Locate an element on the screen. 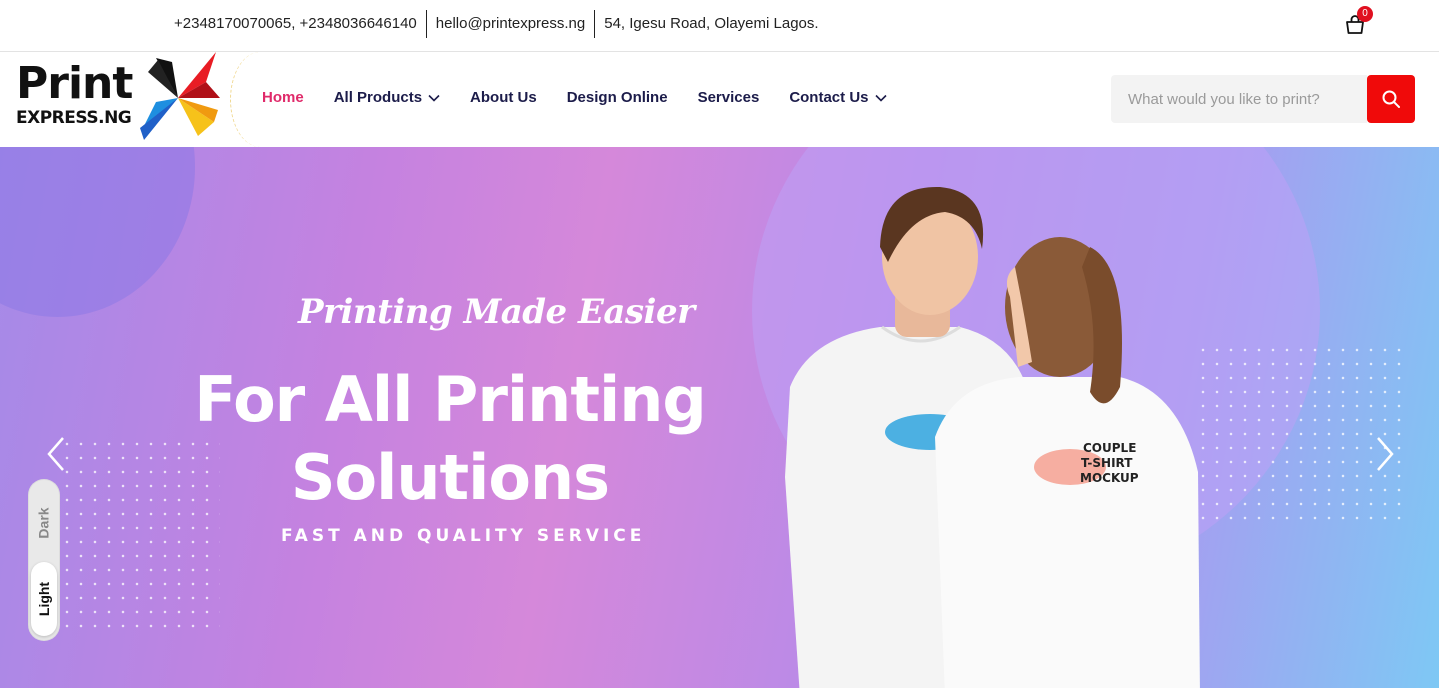  decorative-dot-grid is located at coordinates (1301, 433).